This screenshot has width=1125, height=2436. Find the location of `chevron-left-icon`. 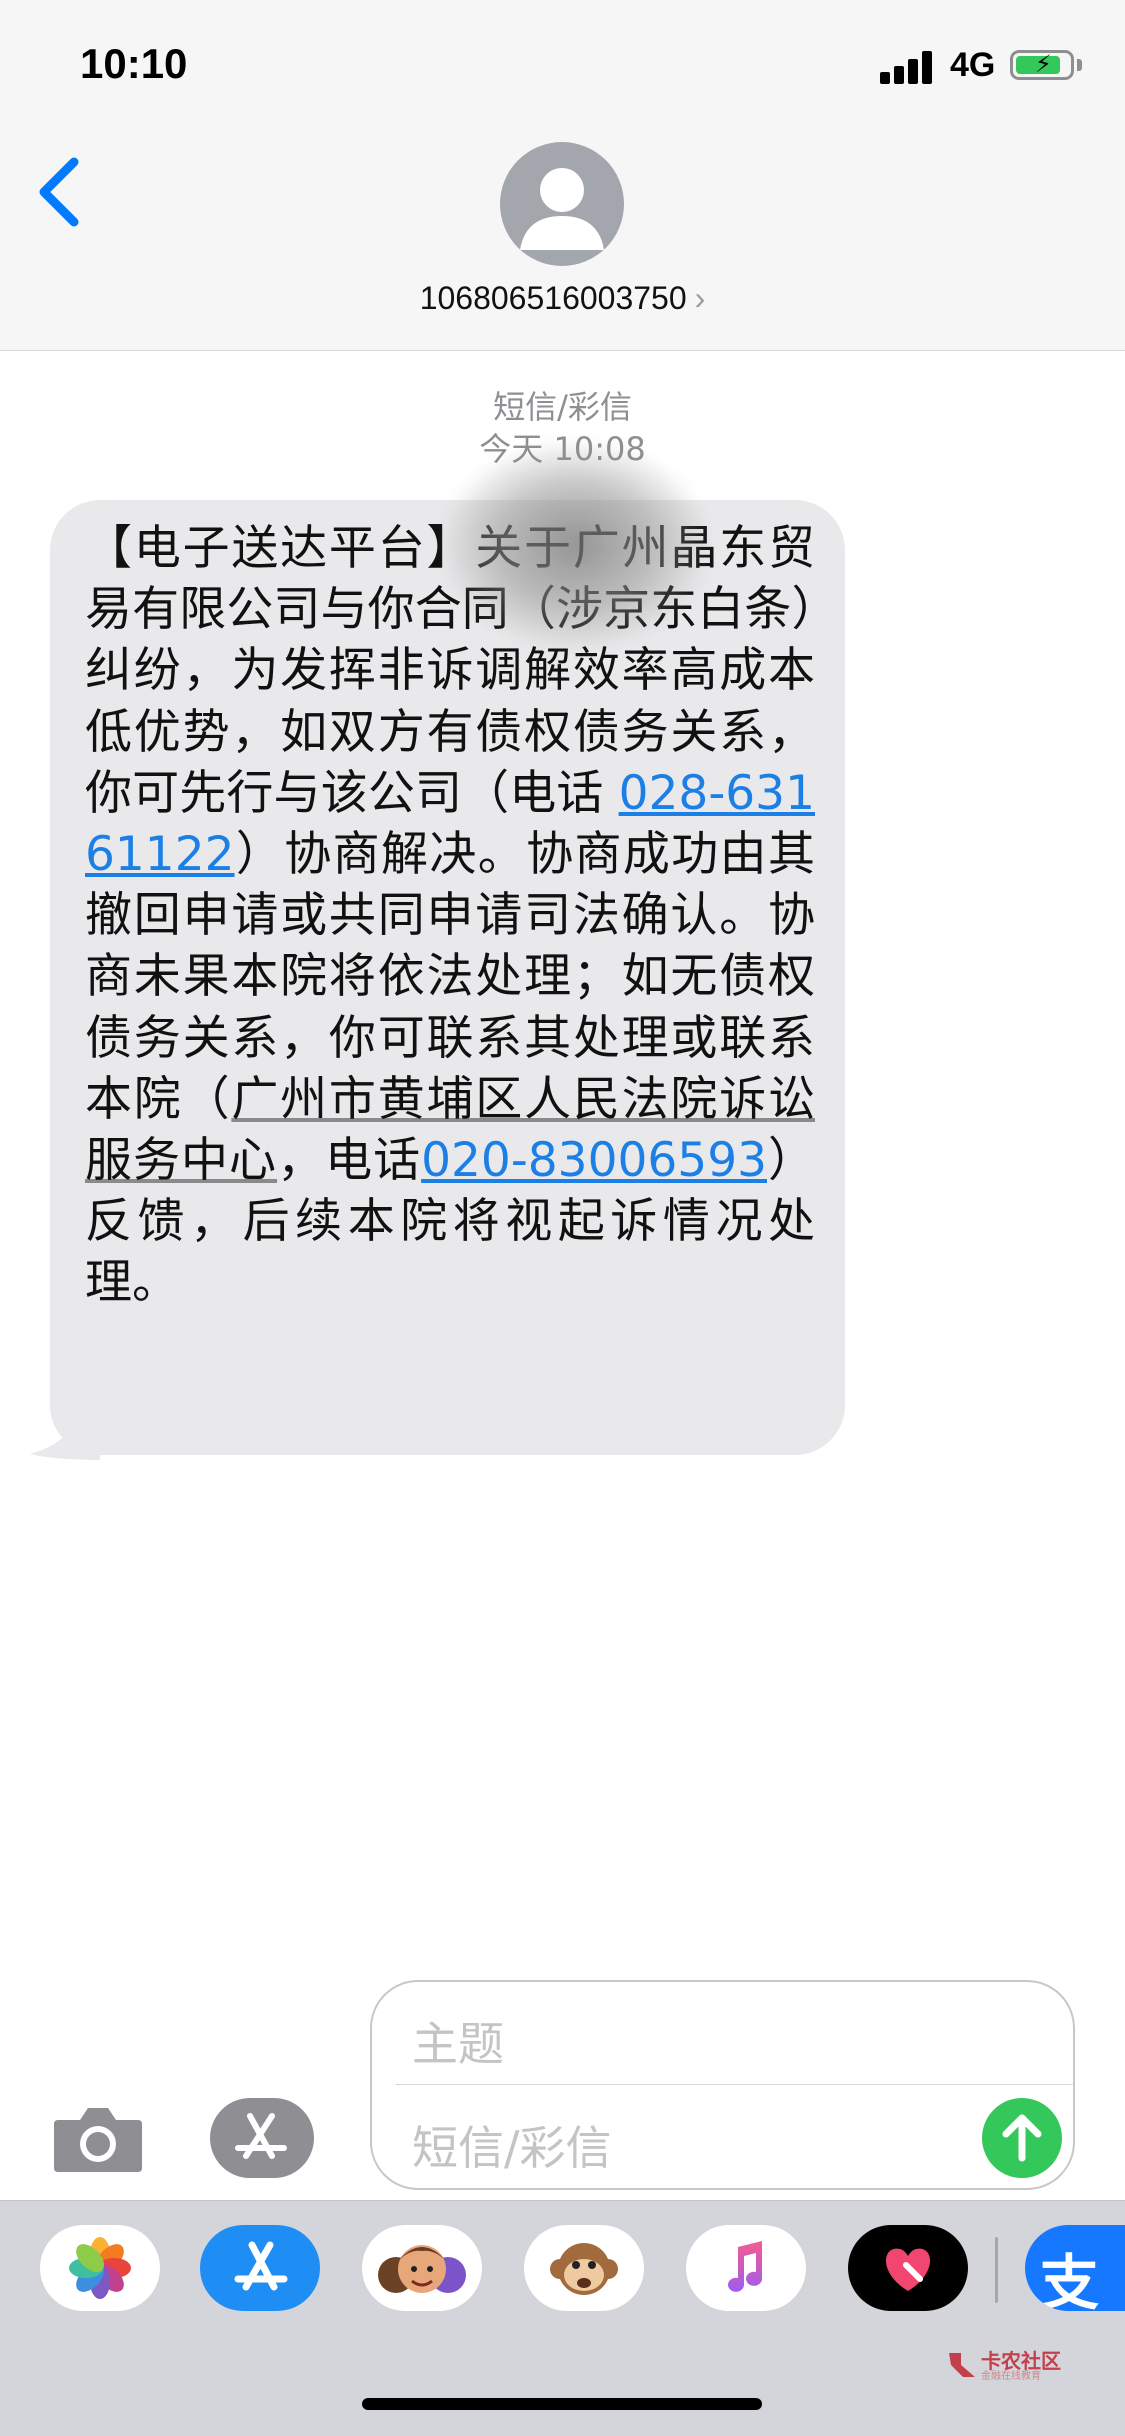

chevron-left-icon is located at coordinates (59, 192).